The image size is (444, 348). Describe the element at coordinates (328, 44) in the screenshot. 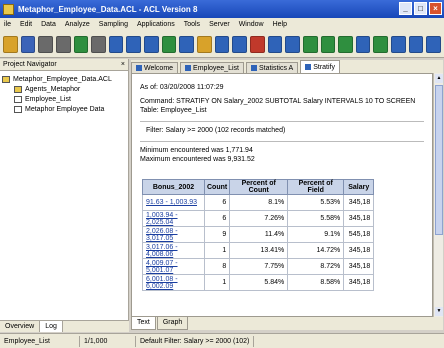

I see `histogram-icon` at that location.